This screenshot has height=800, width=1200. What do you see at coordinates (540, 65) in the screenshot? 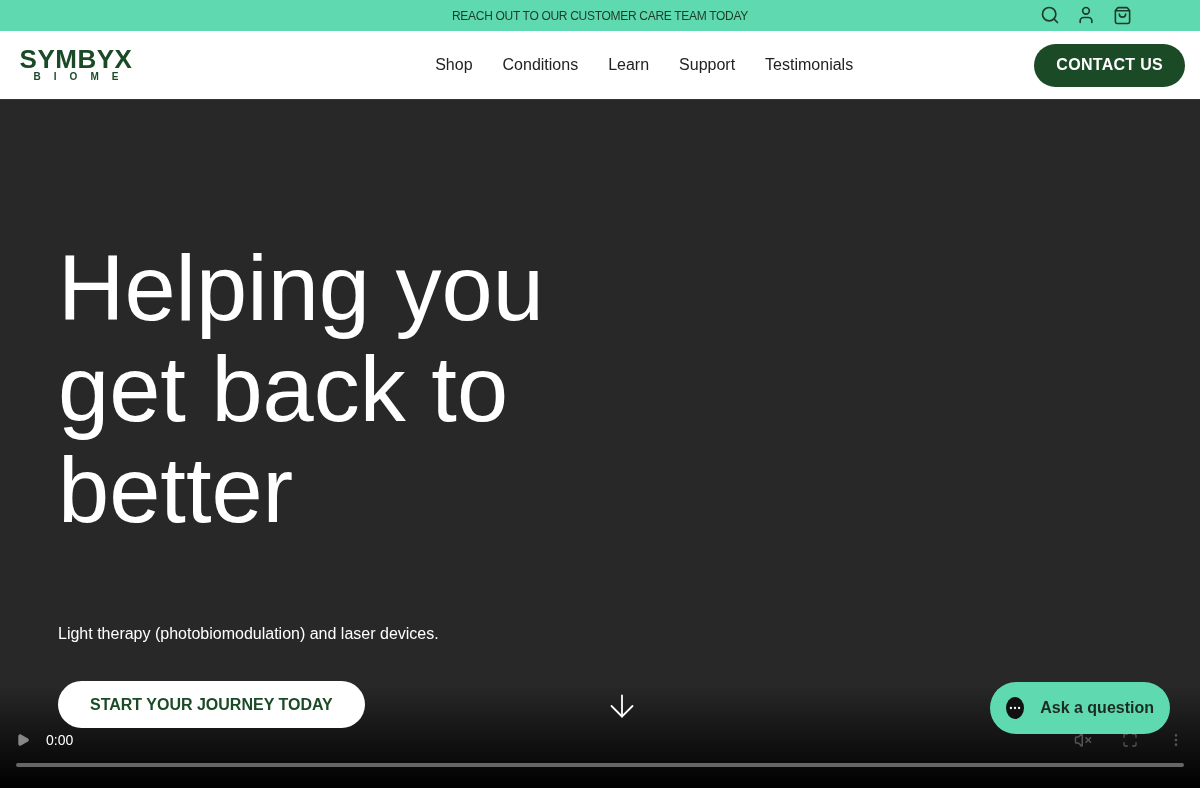
I see `nav-link: Conditions` at bounding box center [540, 65].